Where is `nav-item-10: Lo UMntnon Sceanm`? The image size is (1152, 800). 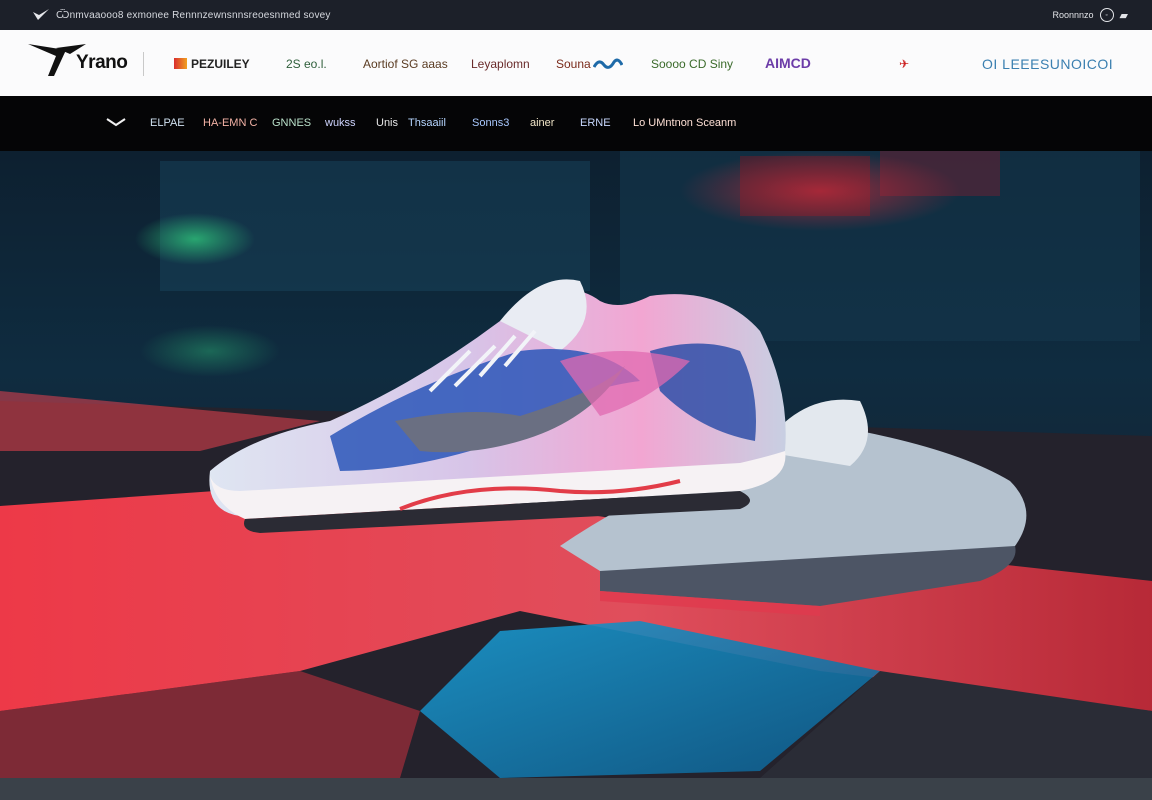 nav-item-10: Lo UMntnon Sceanm is located at coordinates (684, 123).